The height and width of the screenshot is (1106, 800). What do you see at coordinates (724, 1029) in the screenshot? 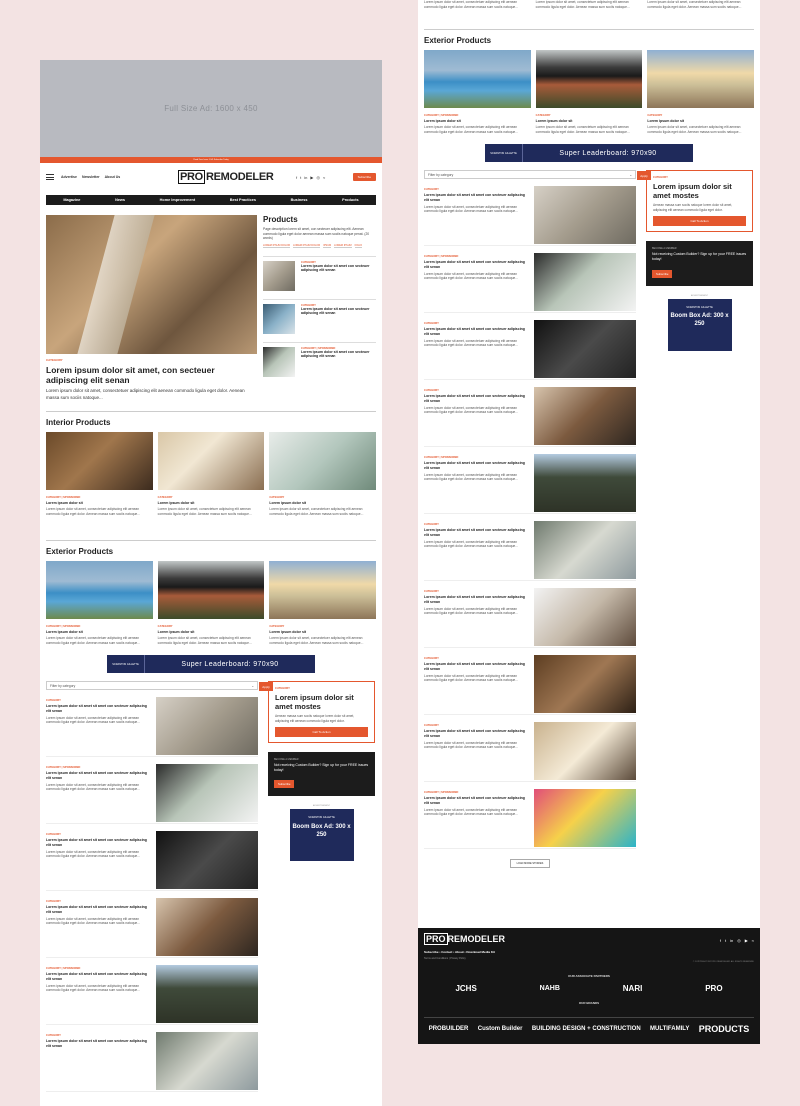
I see `brand-logo: PRODUCTS` at bounding box center [724, 1029].